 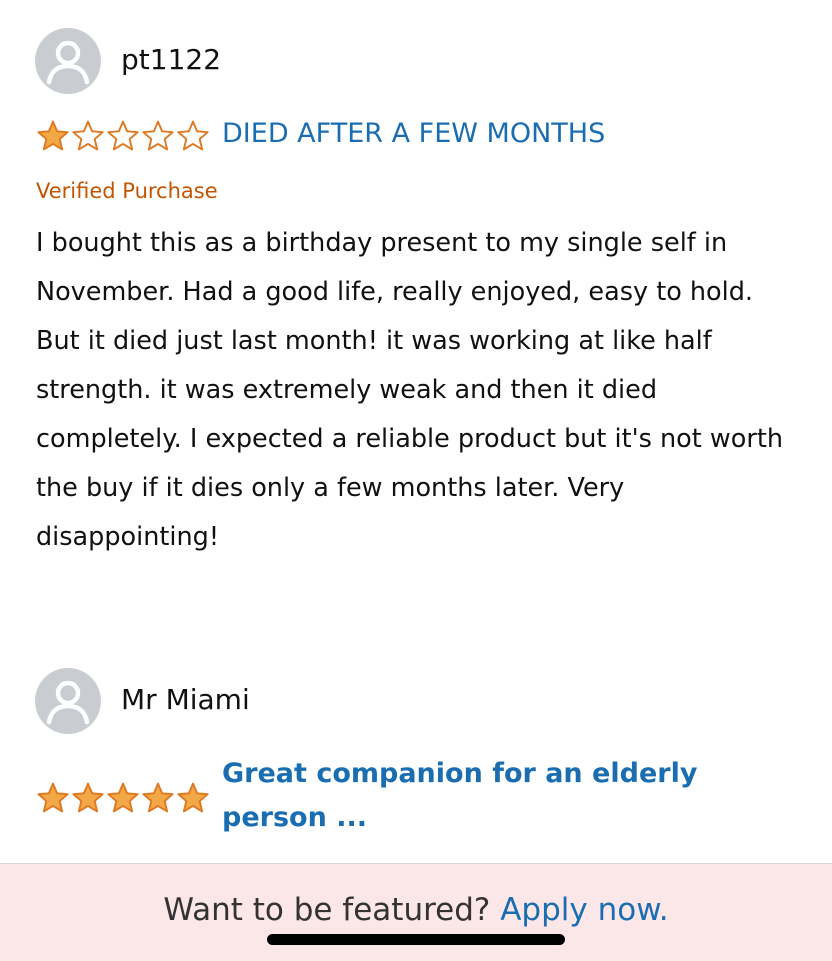 I want to click on user-avatar-icon, so click(x=68, y=701).